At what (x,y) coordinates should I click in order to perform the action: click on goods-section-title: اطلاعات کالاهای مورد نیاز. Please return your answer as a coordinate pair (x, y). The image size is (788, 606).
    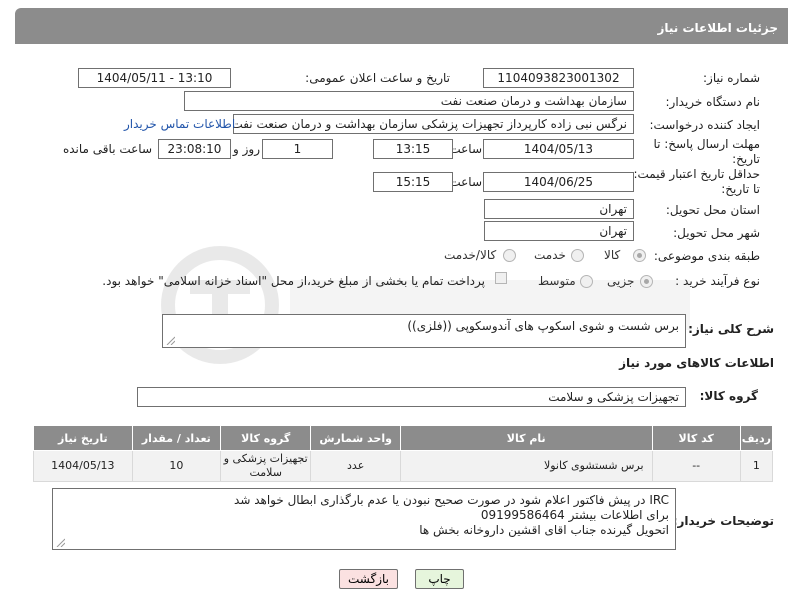
    Looking at the image, I should click on (696, 363).